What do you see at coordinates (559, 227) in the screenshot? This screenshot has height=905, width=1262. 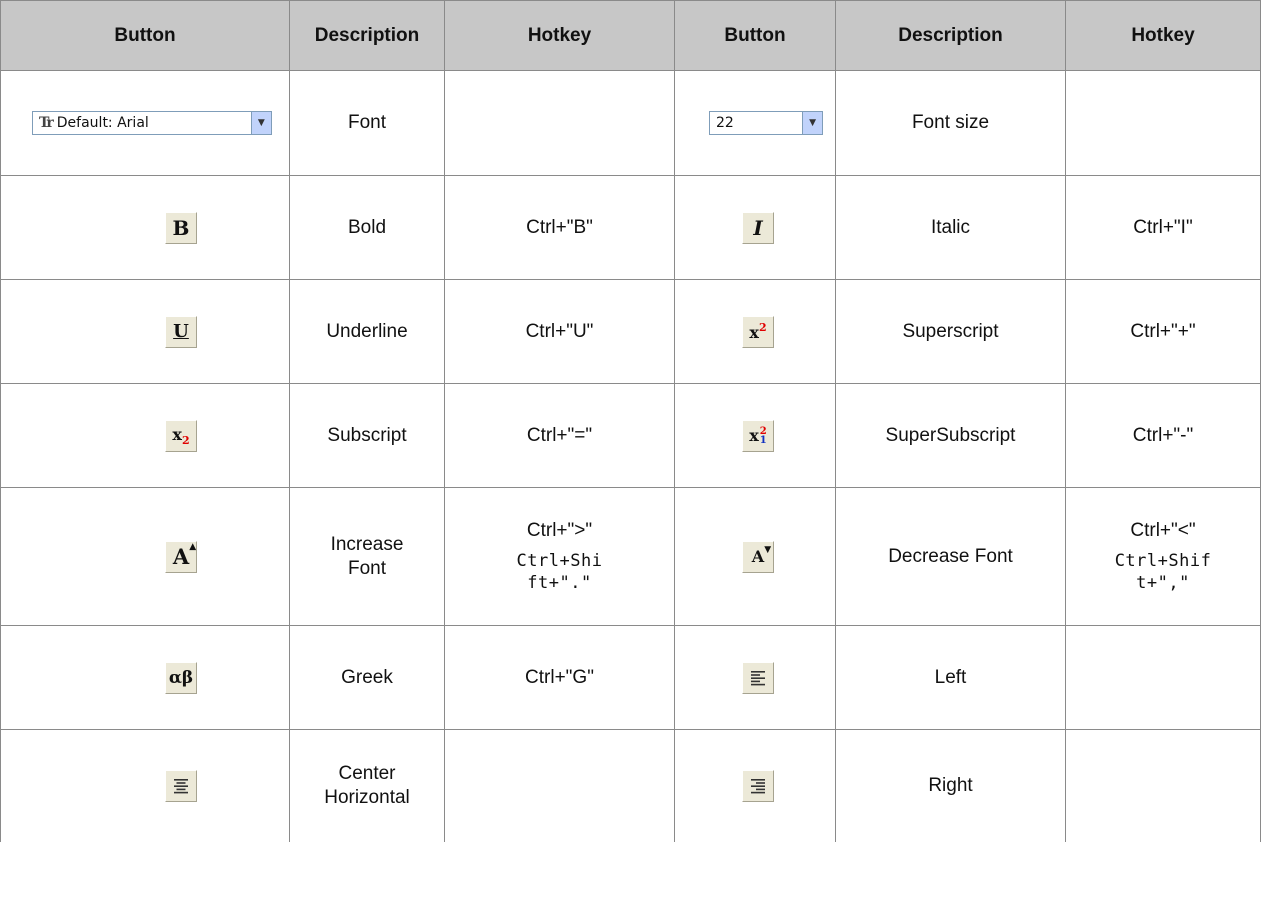 I see `hotkey-cell: Ctrl+"B"` at bounding box center [559, 227].